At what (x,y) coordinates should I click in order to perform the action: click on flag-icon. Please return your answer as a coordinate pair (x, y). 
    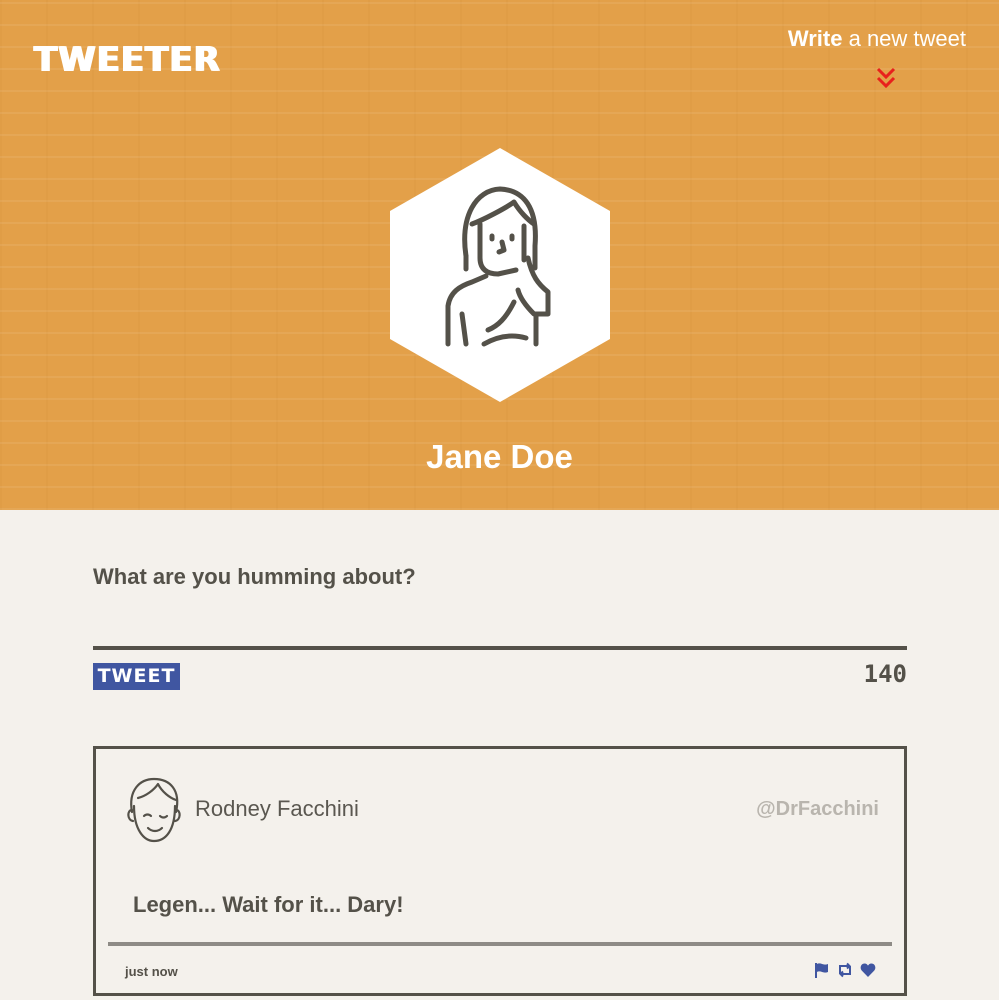
    Looking at the image, I should click on (822, 970).